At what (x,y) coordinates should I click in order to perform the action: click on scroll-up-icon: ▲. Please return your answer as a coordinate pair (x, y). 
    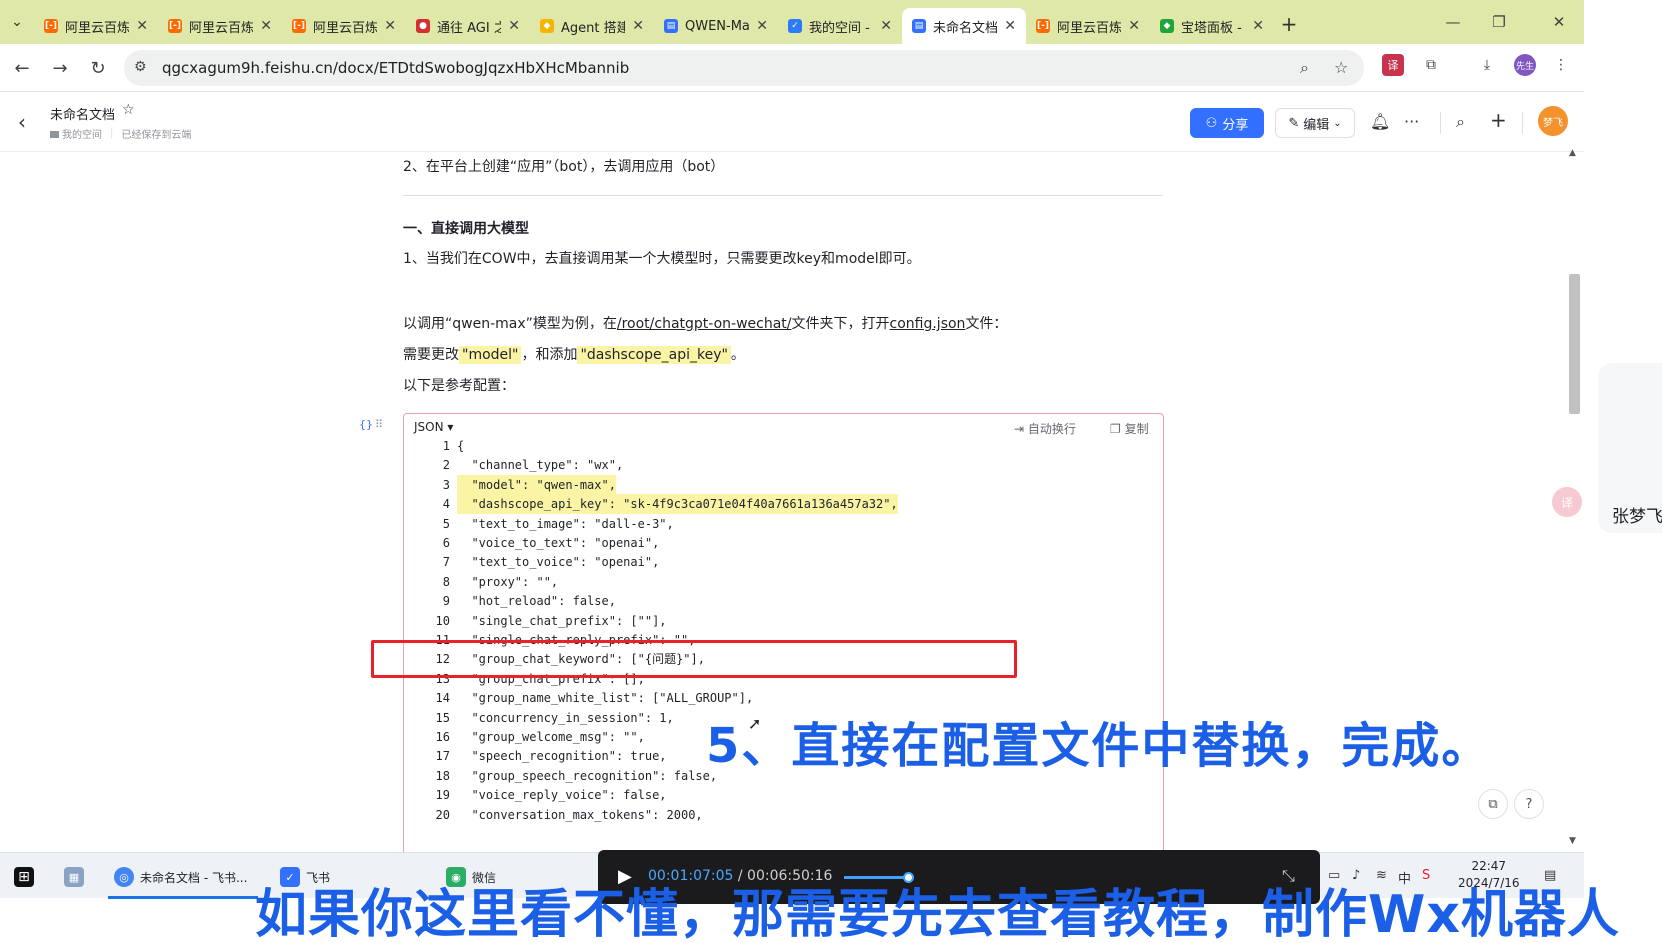
    Looking at the image, I should click on (1572, 153).